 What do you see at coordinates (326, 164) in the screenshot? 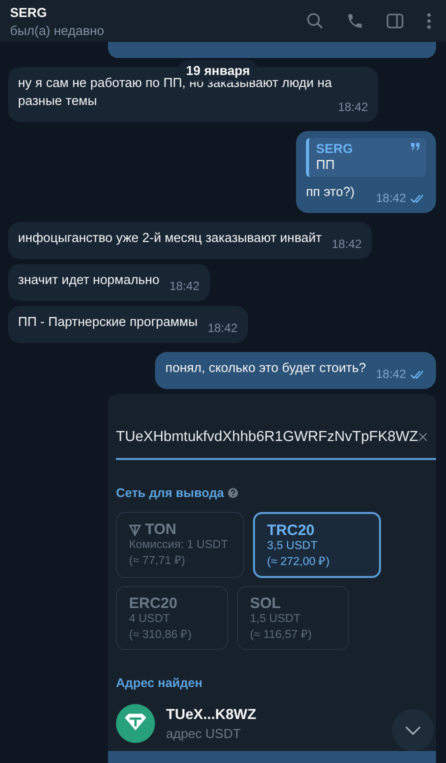
I see `reply-text: ПП` at bounding box center [326, 164].